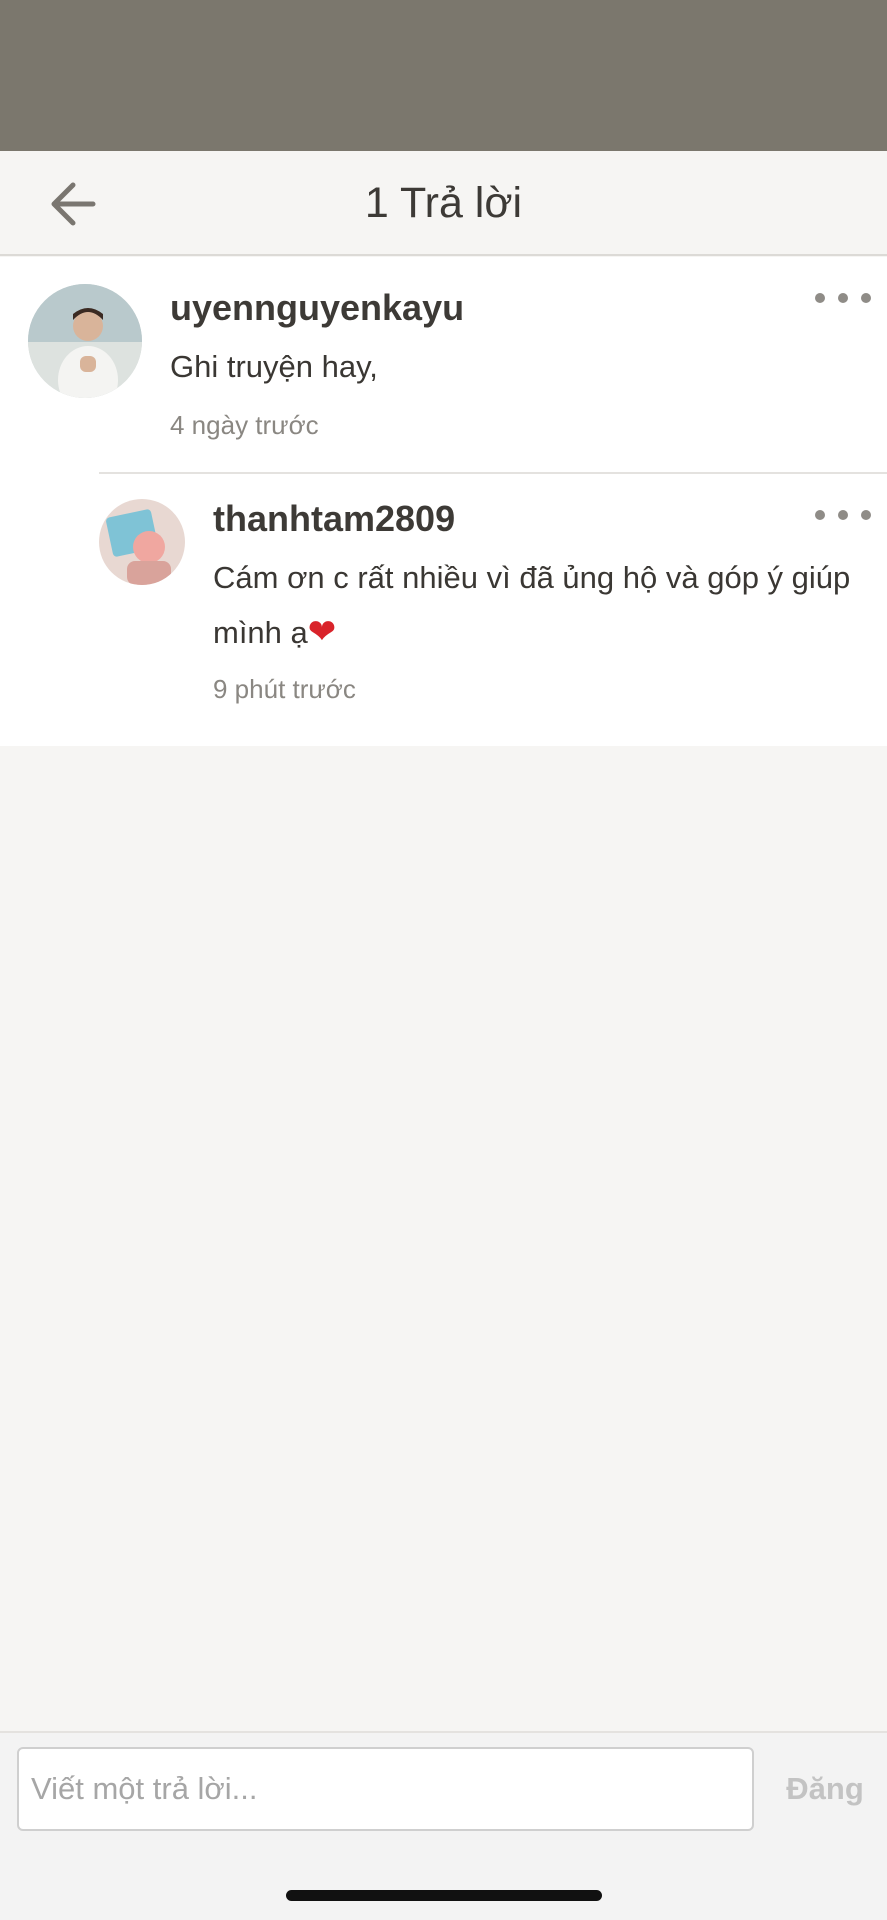 Image resolution: width=887 pixels, height=1920 pixels. I want to click on comment-timestamp: 4 ngày trước, so click(244, 425).